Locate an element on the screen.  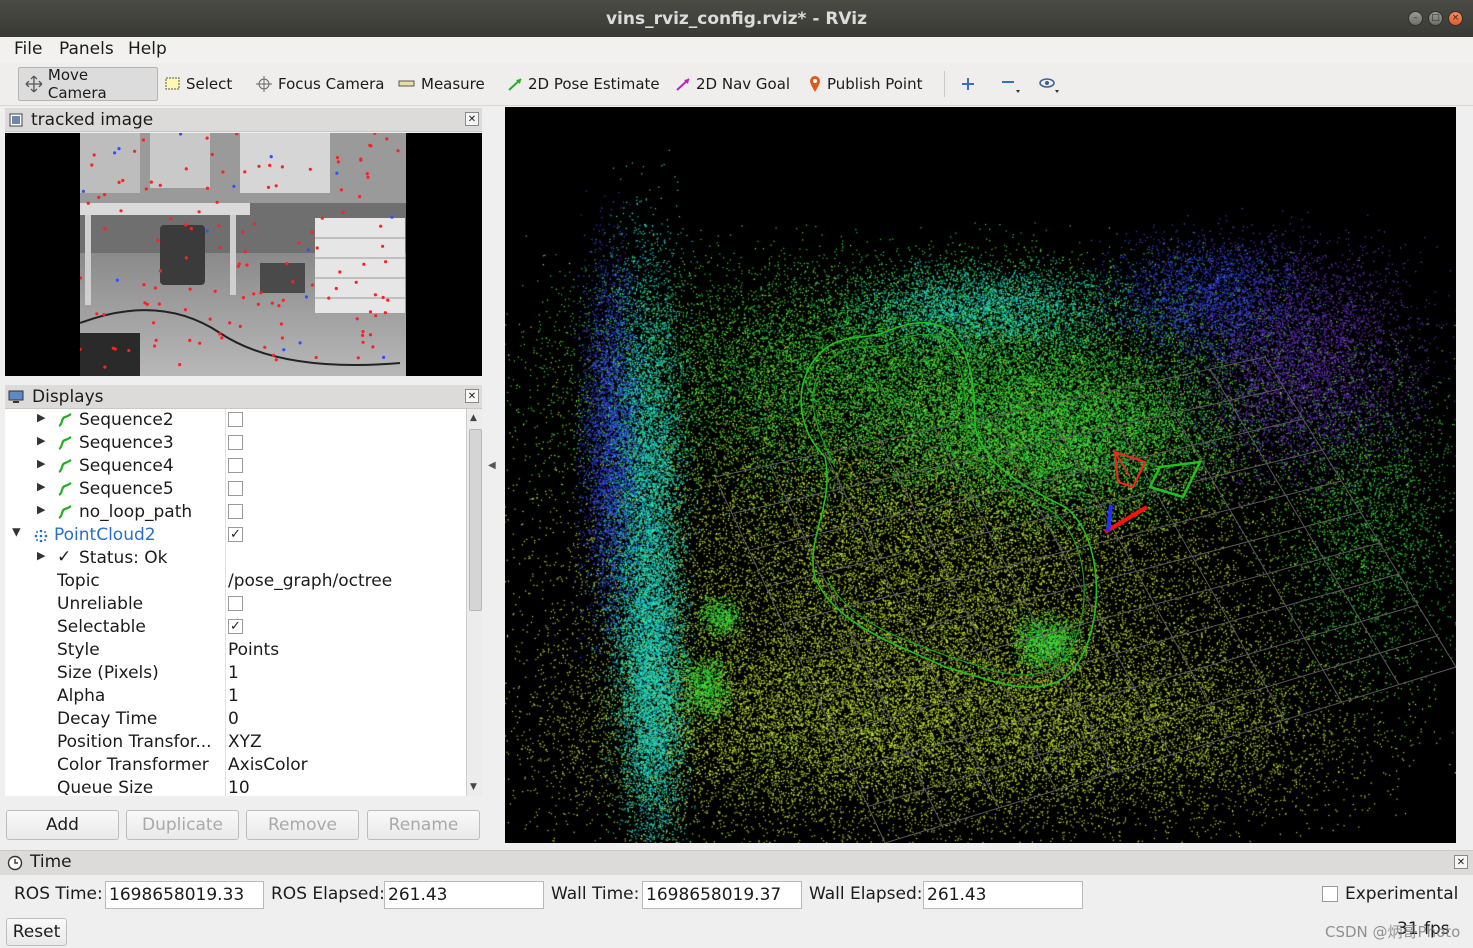
property-value: AxisColor is located at coordinates (268, 765).